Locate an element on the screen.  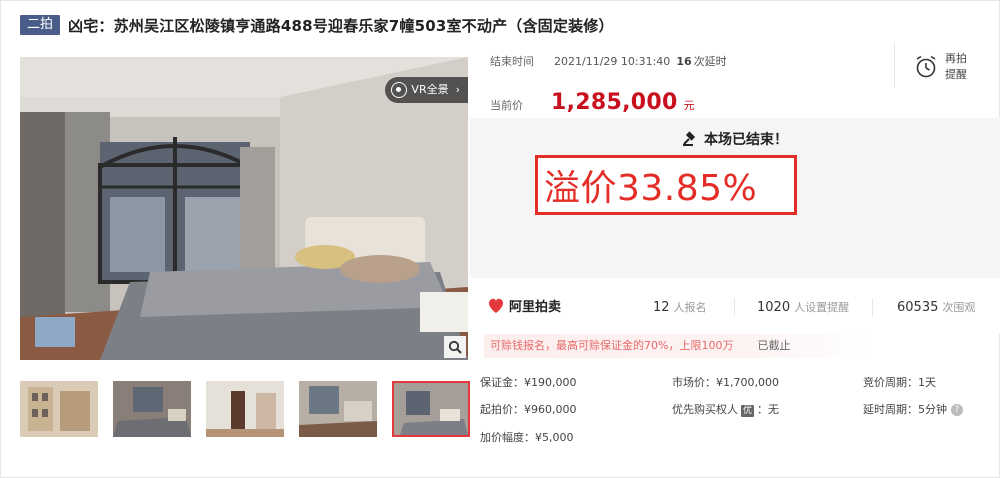
alarm-clock-icon is located at coordinates (926, 66).